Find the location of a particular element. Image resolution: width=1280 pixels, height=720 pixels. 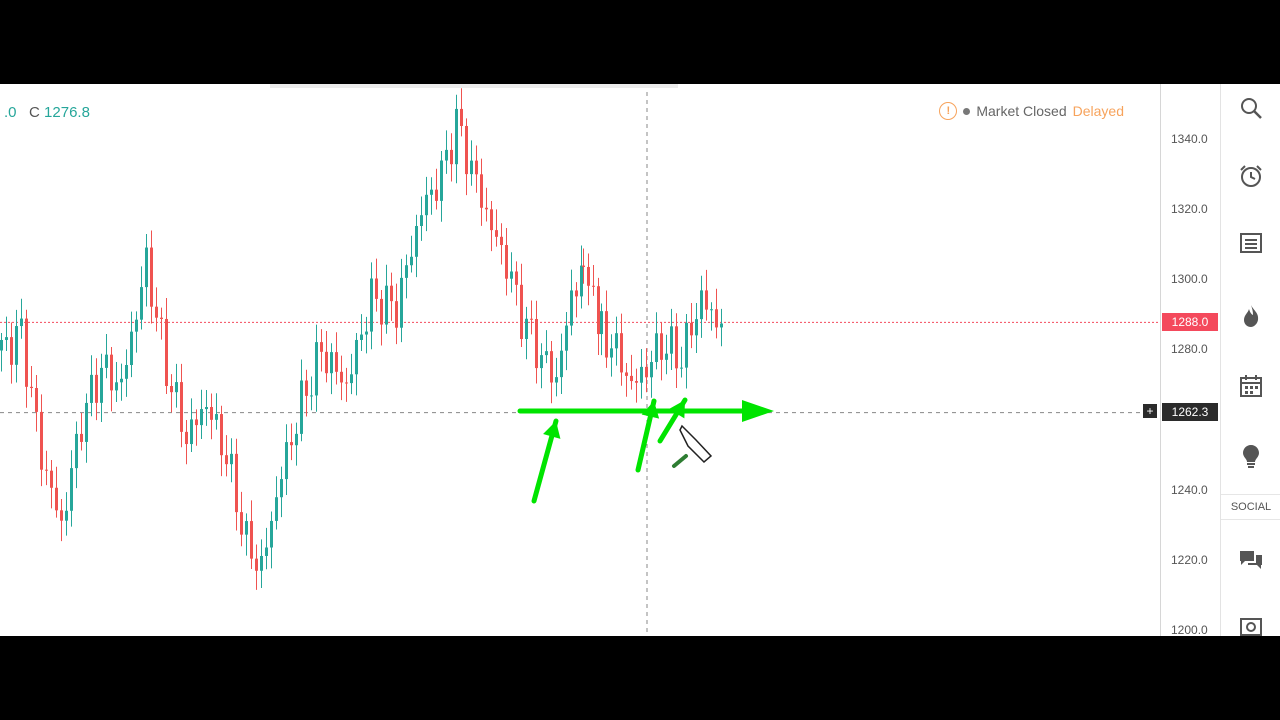

market-closed-text: Market Closed is located at coordinates (1021, 111).